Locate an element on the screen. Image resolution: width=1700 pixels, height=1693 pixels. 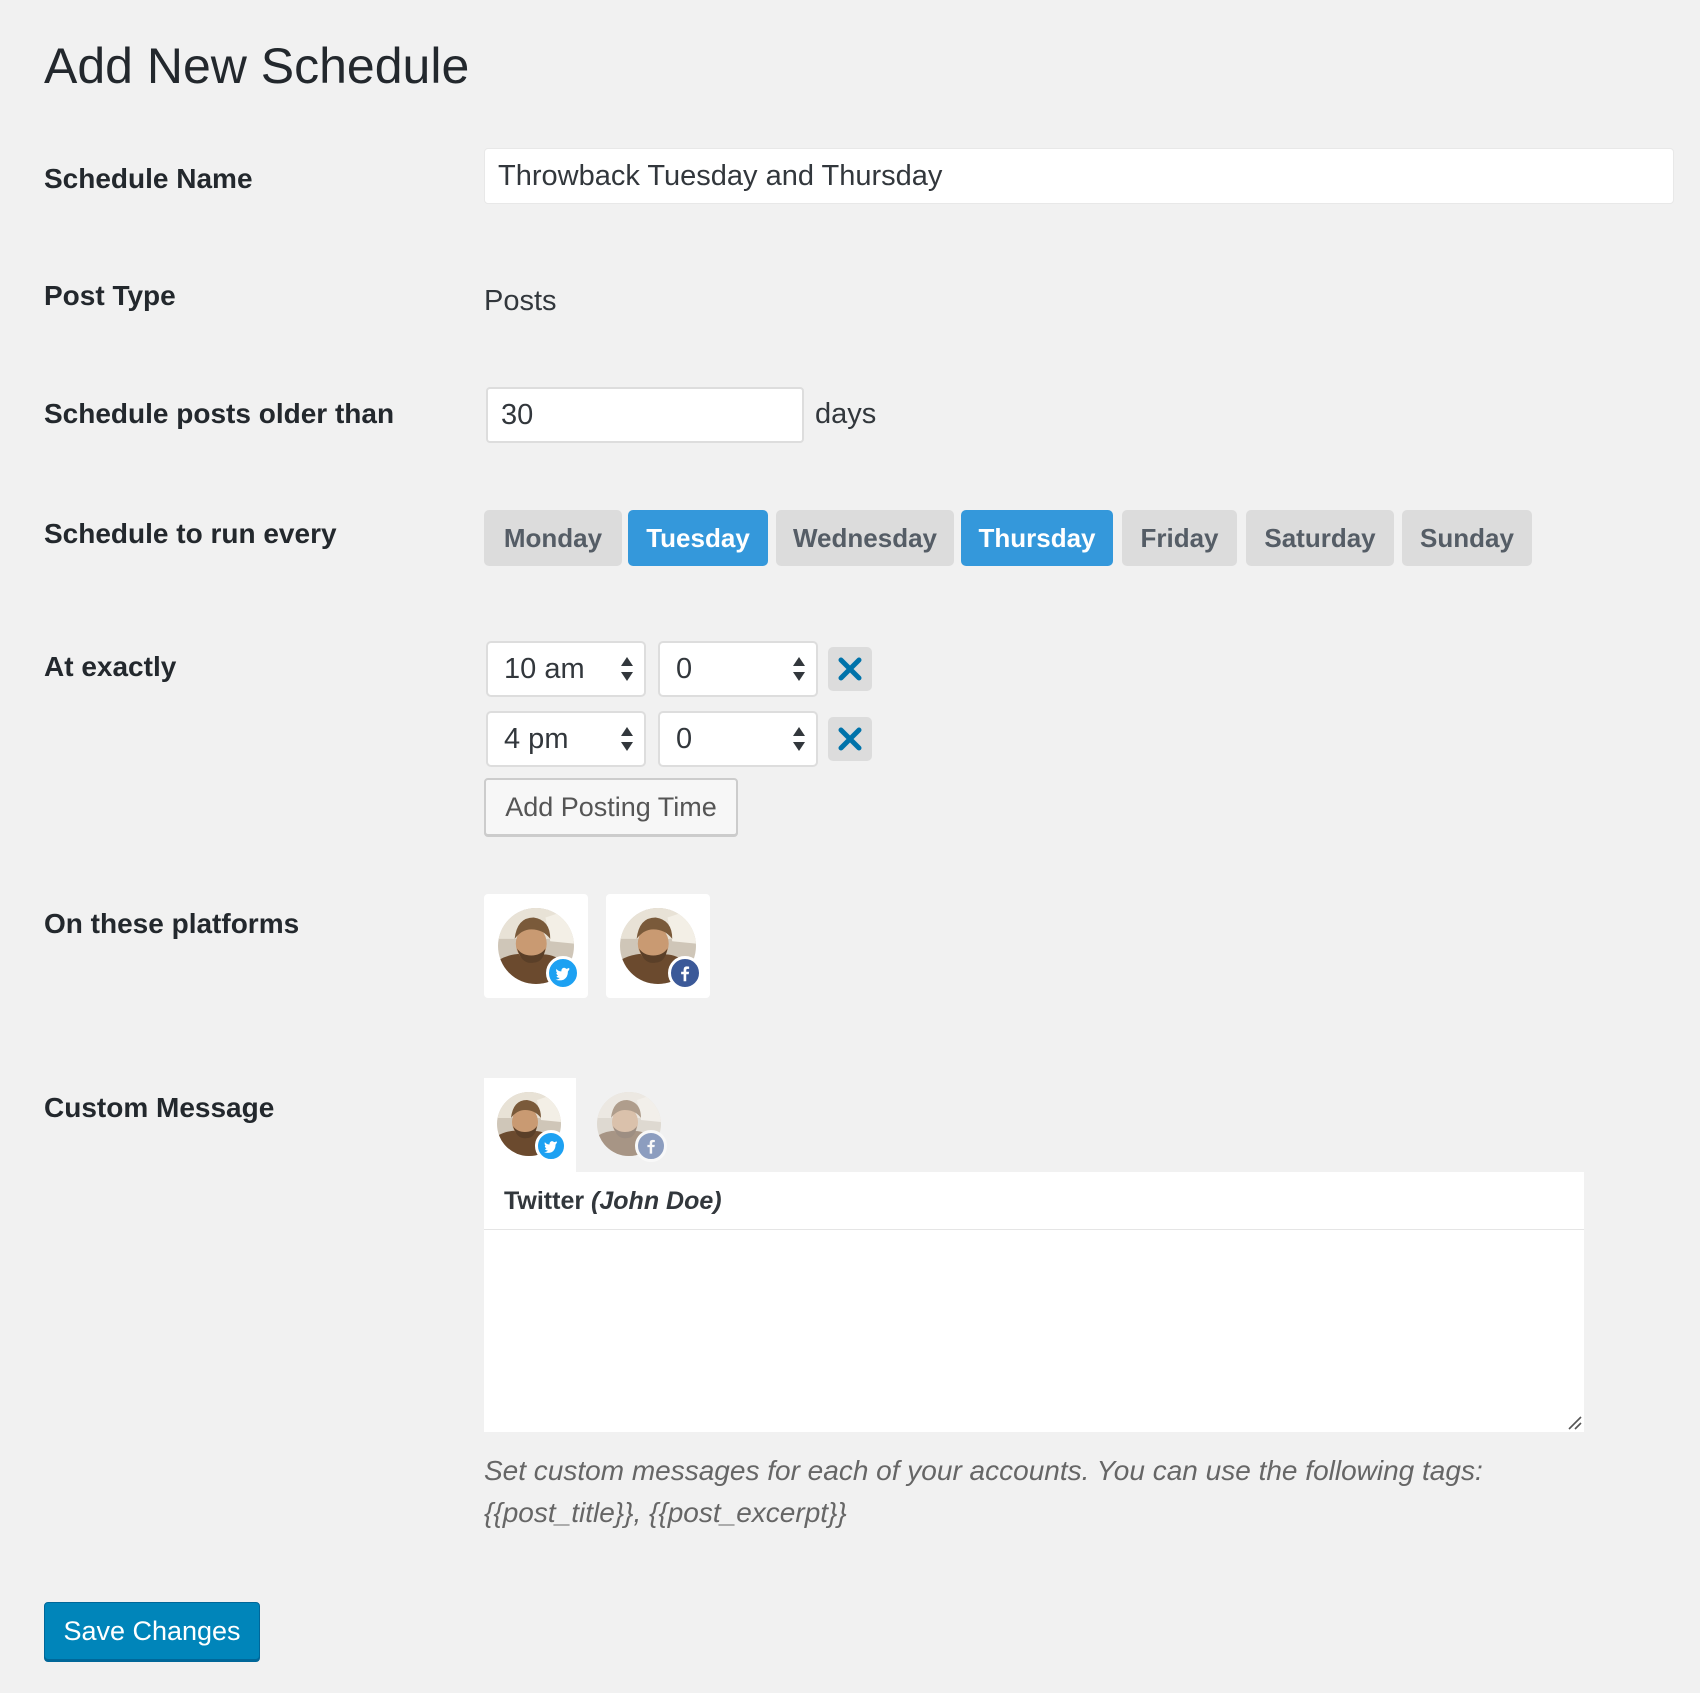
panel-network-name: Twitter is located at coordinates (544, 1201).